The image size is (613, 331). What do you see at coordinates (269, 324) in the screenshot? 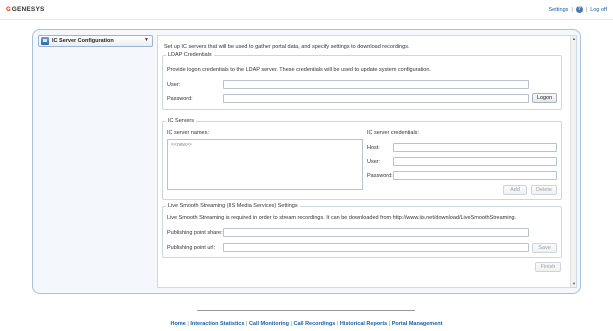
I see `footer-link-call-monitoring: Call Monitoring` at bounding box center [269, 324].